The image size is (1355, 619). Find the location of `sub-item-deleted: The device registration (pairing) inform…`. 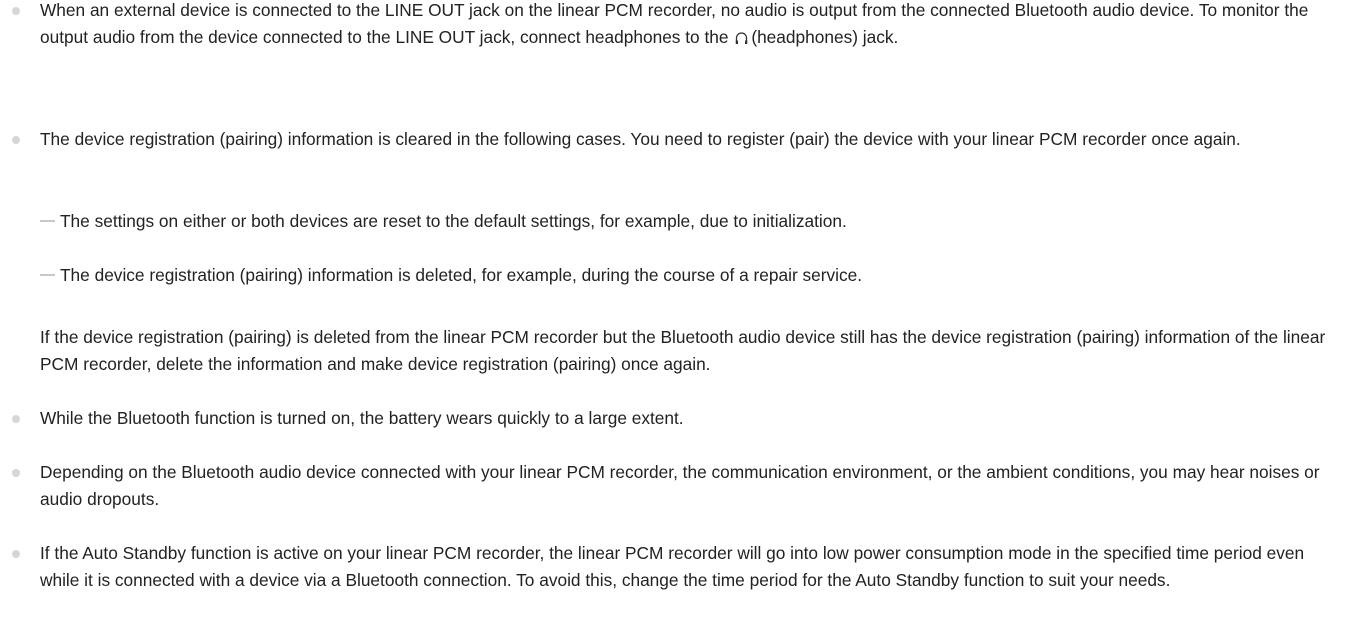

sub-item-deleted: The device registration (pairing) inform… is located at coordinates (690, 275).